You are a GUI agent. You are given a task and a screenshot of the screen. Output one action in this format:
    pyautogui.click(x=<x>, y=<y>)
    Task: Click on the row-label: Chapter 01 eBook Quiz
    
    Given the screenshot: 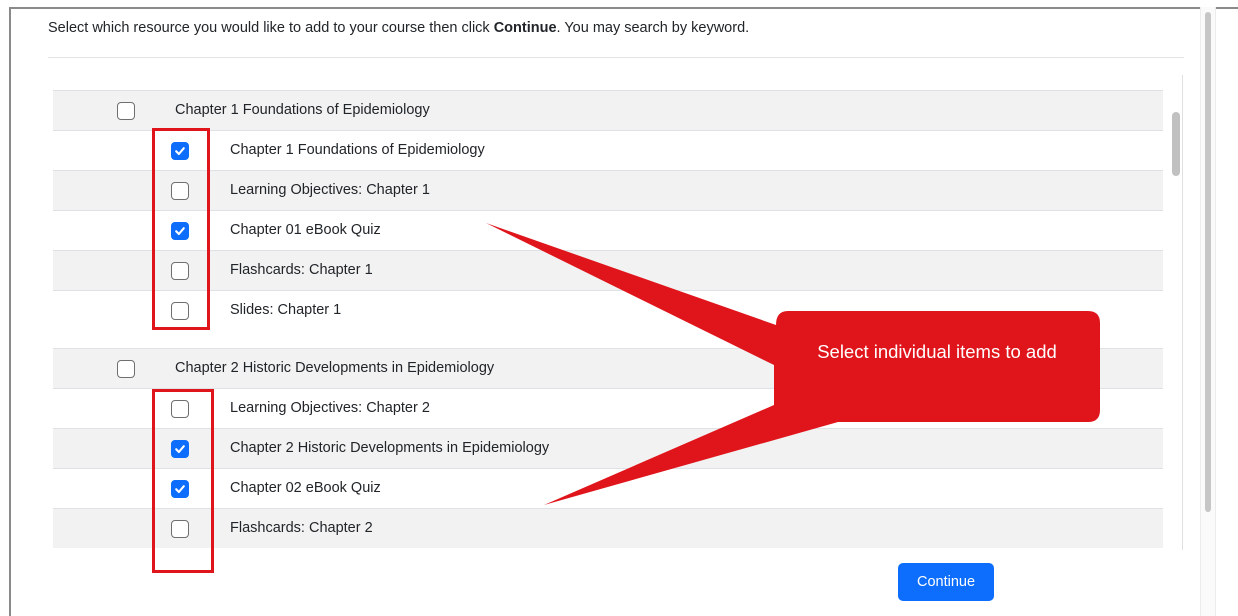 What is the action you would take?
    pyautogui.click(x=305, y=230)
    